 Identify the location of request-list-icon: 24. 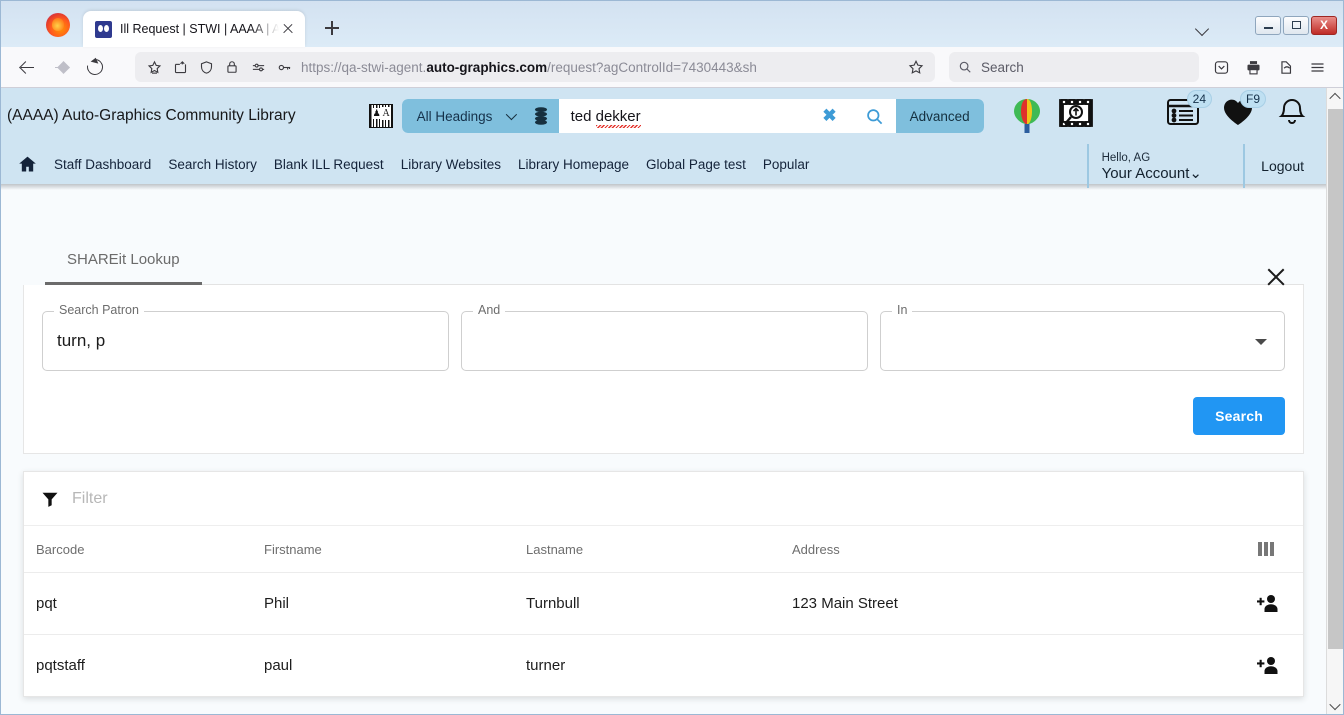
(1189, 108).